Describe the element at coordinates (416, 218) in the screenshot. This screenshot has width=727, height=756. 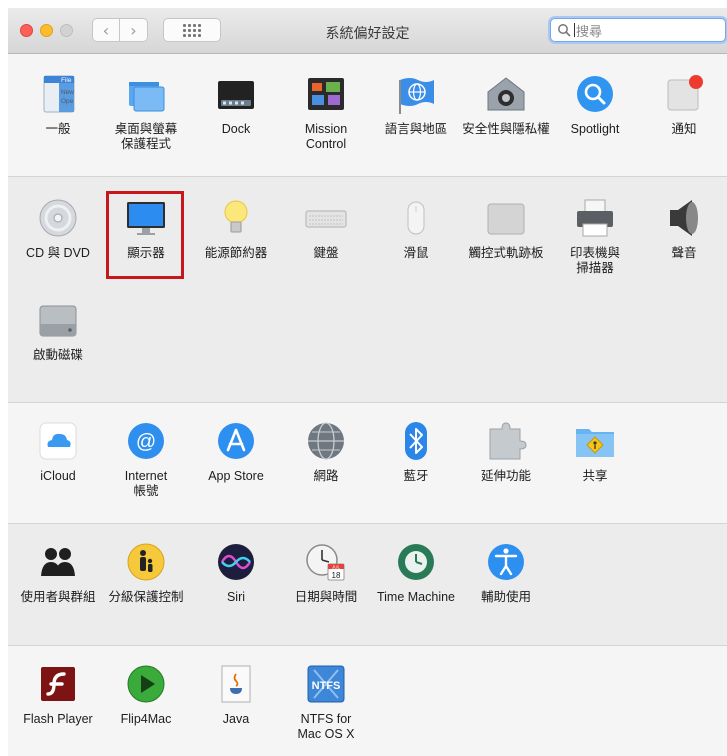
I see `mouse-icon` at that location.